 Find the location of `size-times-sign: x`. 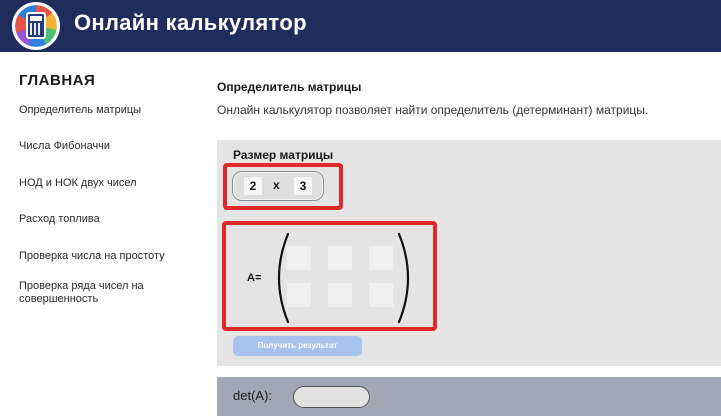

size-times-sign: x is located at coordinates (276, 185).